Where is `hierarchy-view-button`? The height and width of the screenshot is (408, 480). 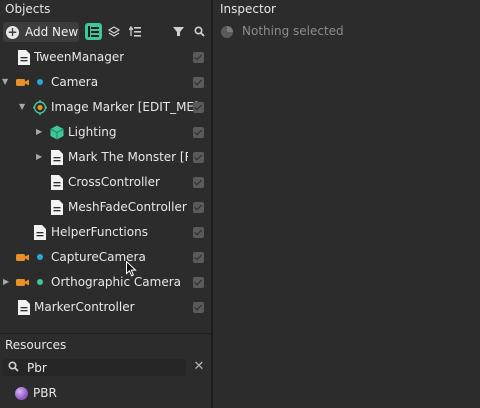
hierarchy-view-button is located at coordinates (93, 31).